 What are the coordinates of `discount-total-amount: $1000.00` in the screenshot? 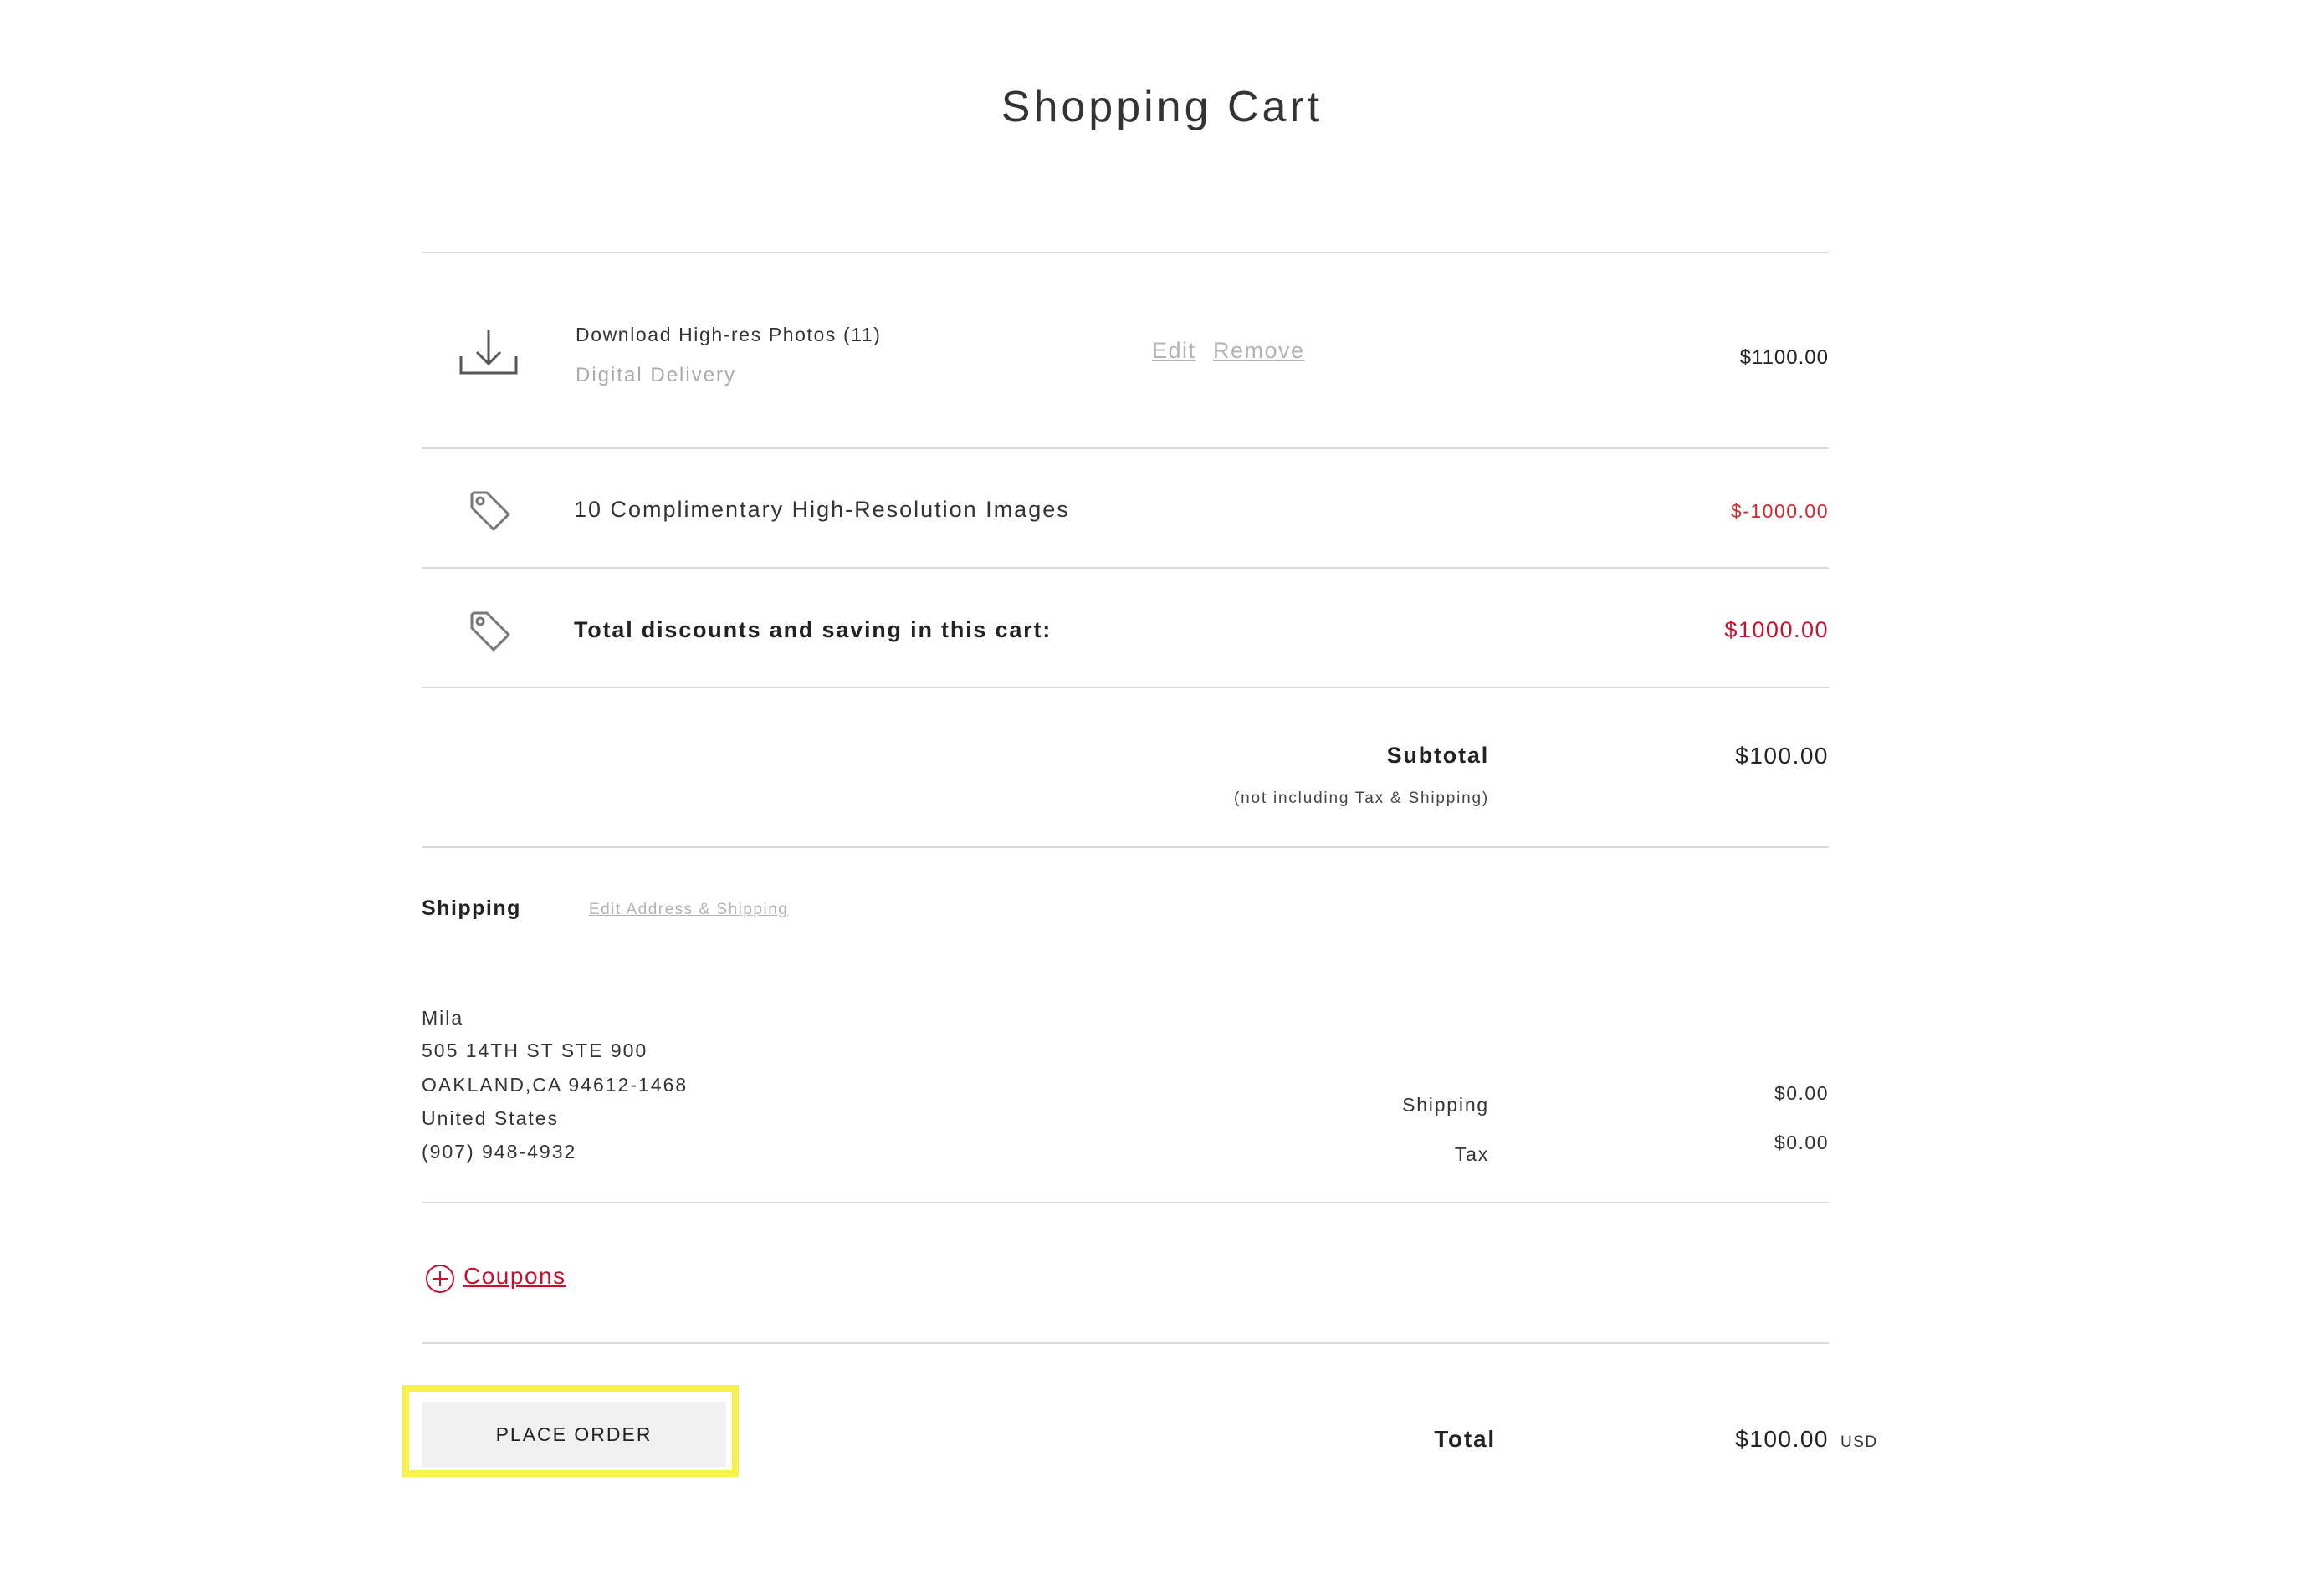 It's located at (1777, 629).